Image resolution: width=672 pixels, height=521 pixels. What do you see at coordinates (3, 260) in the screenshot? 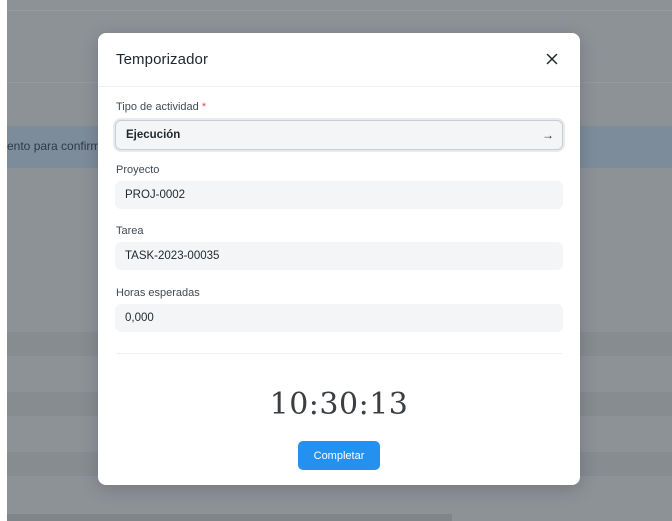
I see `background-sidebar-strip` at bounding box center [3, 260].